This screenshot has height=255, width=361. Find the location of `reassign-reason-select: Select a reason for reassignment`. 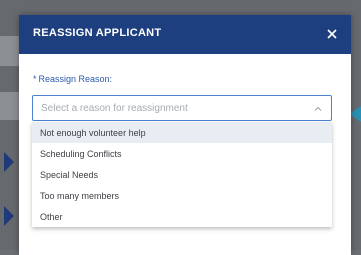

reassign-reason-select: Select a reason for reassignment is located at coordinates (182, 108).